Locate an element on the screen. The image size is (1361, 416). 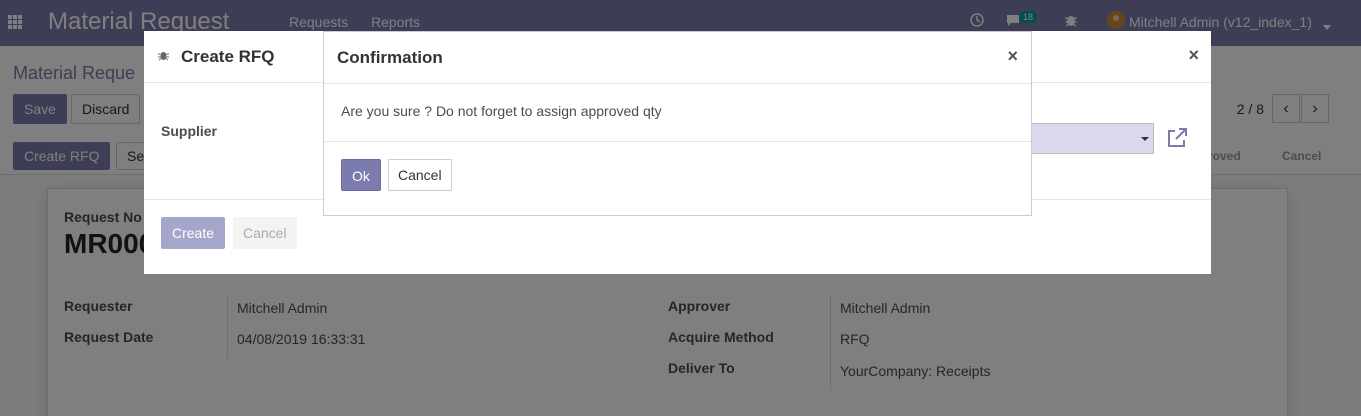
create-rfq-title: Create RFQ is located at coordinates (228, 56).